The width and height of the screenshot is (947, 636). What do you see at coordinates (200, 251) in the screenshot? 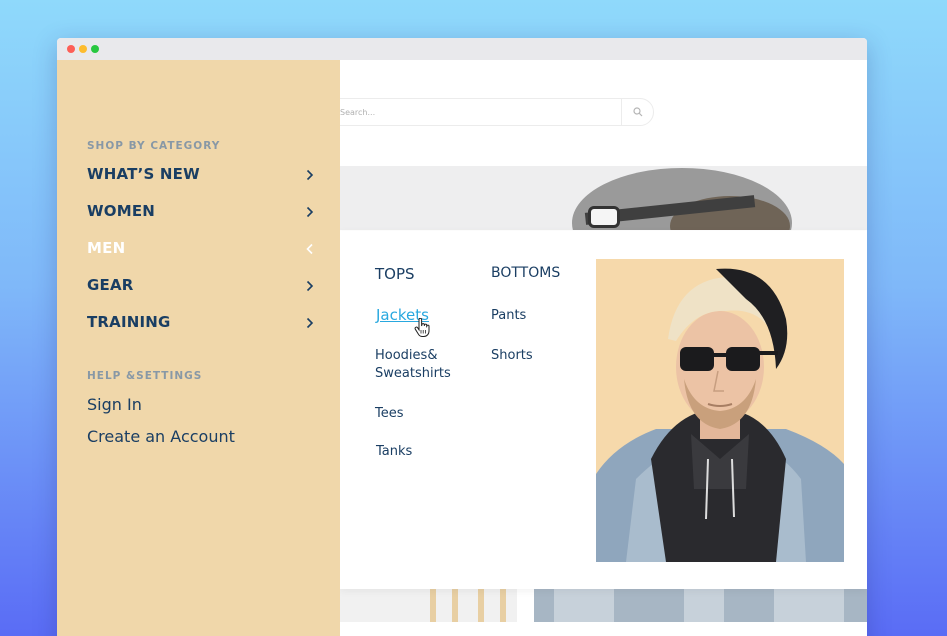
I see `sidebar-item-men: MEN` at bounding box center [200, 251].